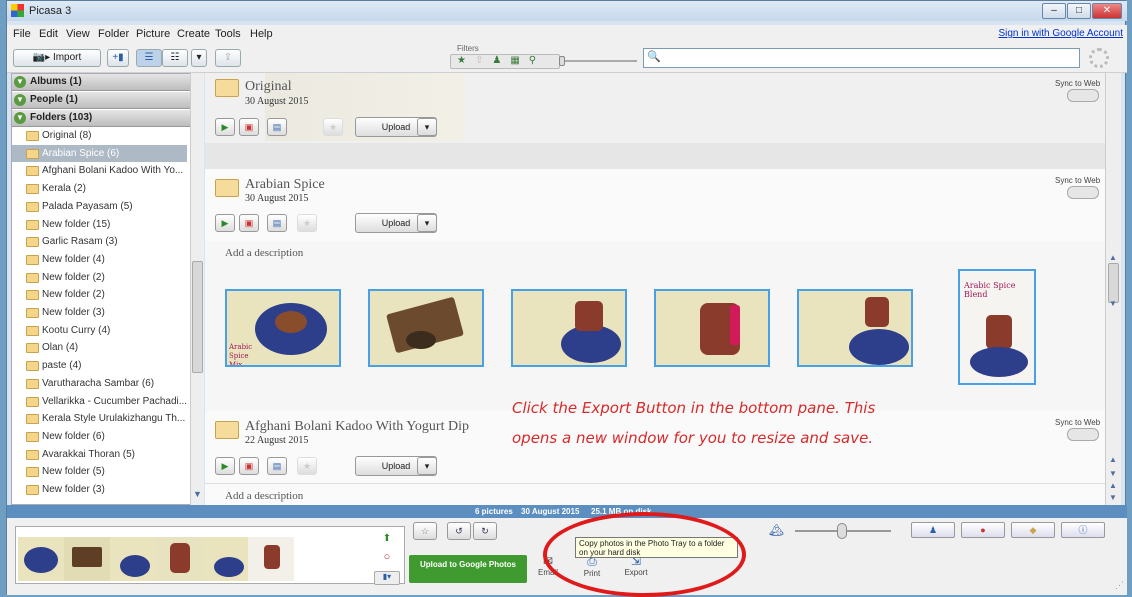 The image size is (1132, 597). I want to click on rotate-left-button: ↺, so click(459, 531).